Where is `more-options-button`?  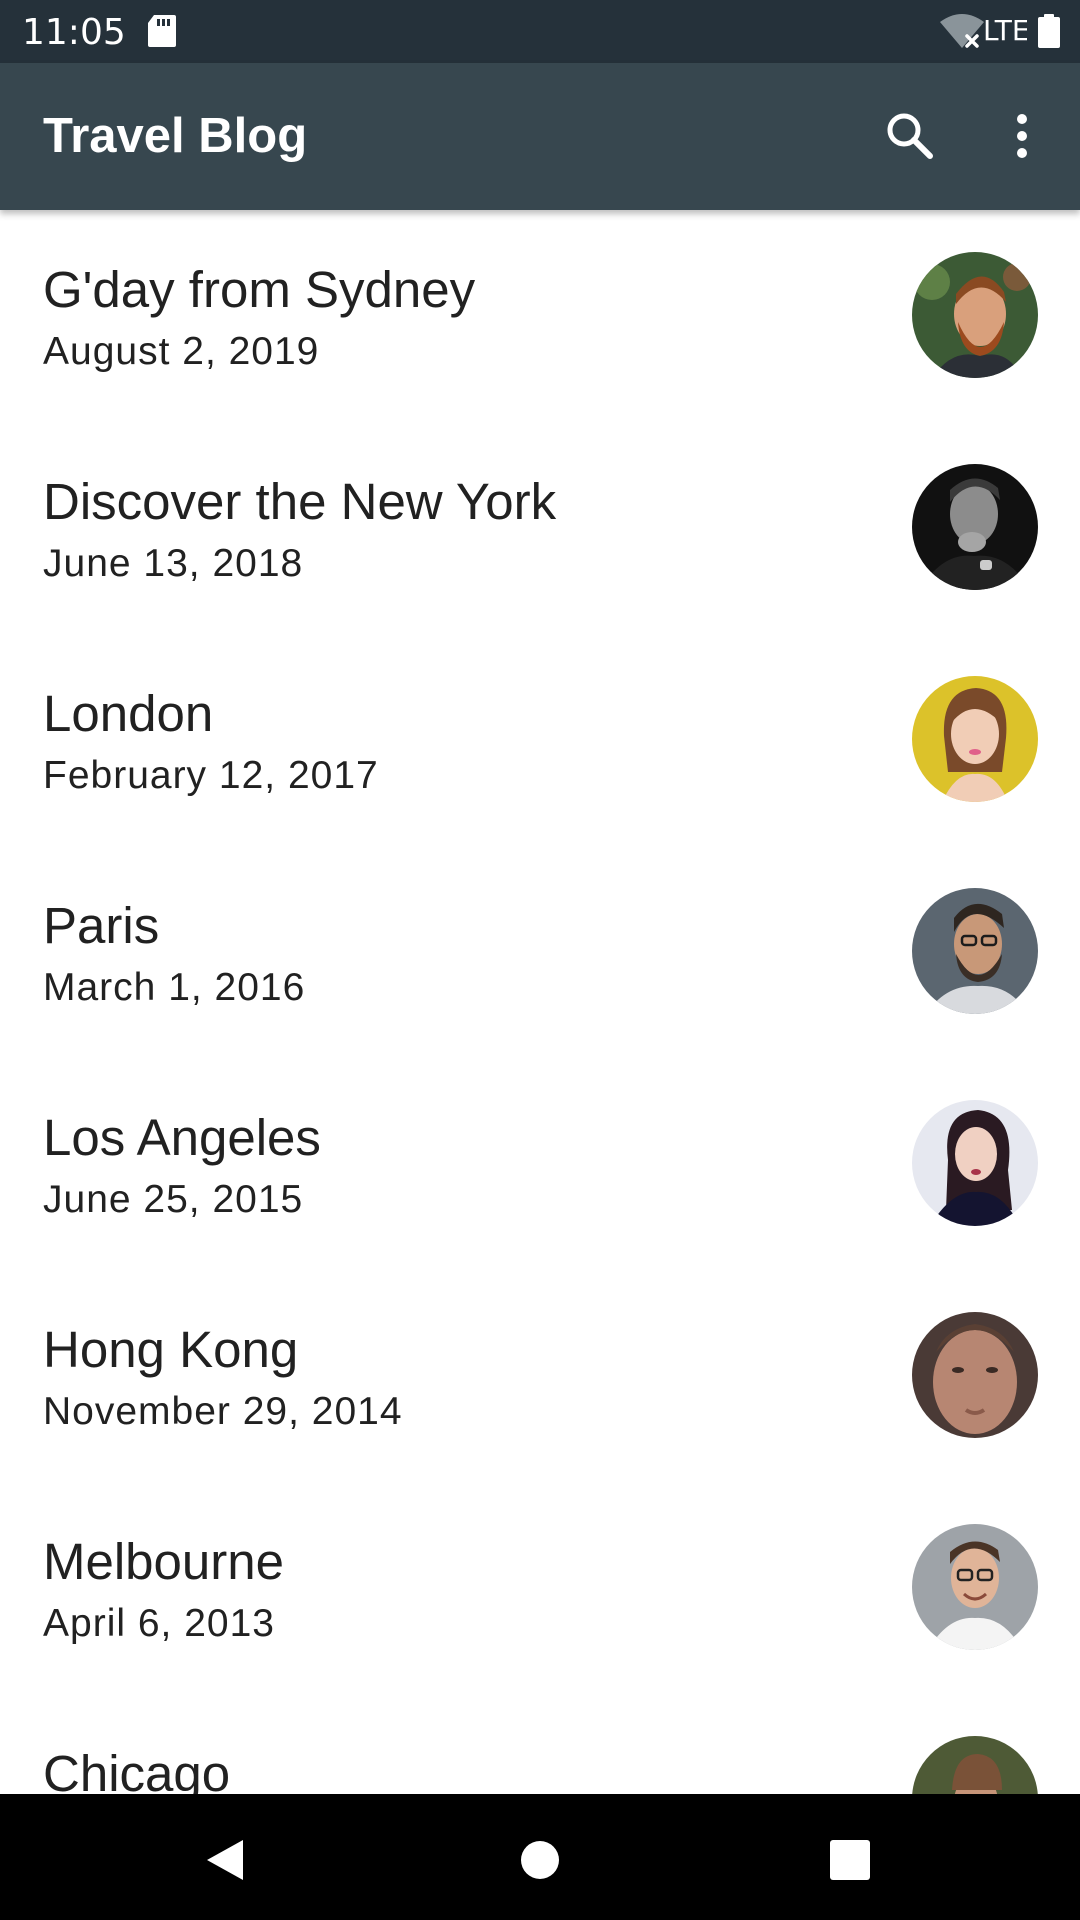 more-options-button is located at coordinates (1022, 136).